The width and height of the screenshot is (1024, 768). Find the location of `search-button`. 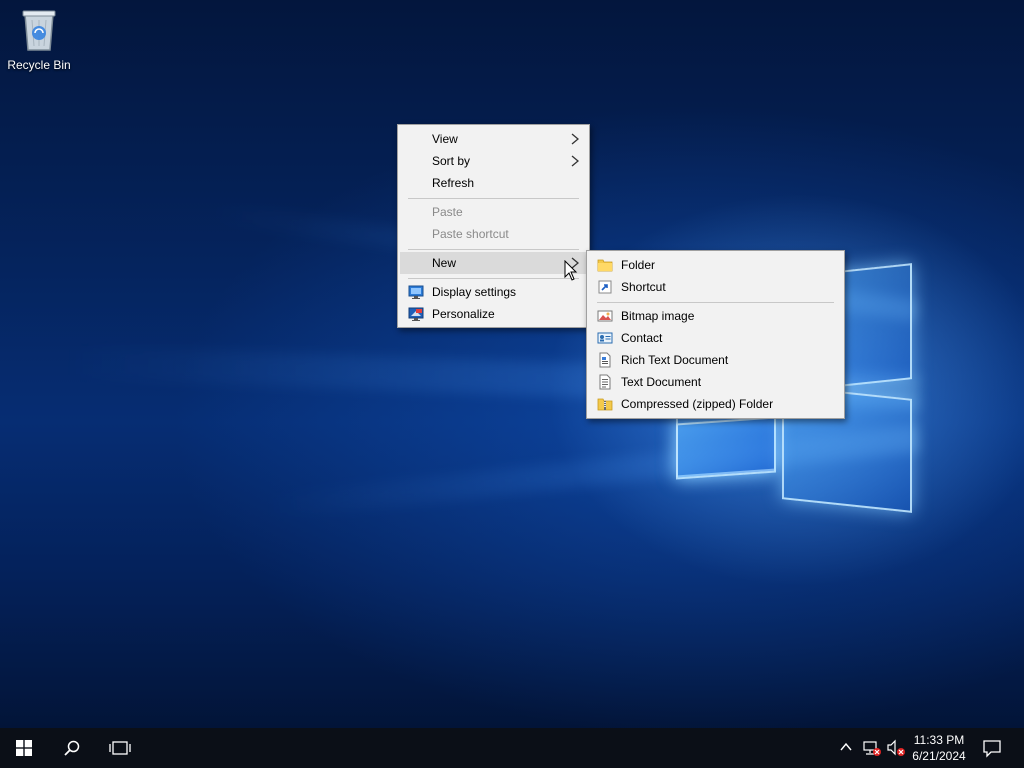

search-button is located at coordinates (72, 748).